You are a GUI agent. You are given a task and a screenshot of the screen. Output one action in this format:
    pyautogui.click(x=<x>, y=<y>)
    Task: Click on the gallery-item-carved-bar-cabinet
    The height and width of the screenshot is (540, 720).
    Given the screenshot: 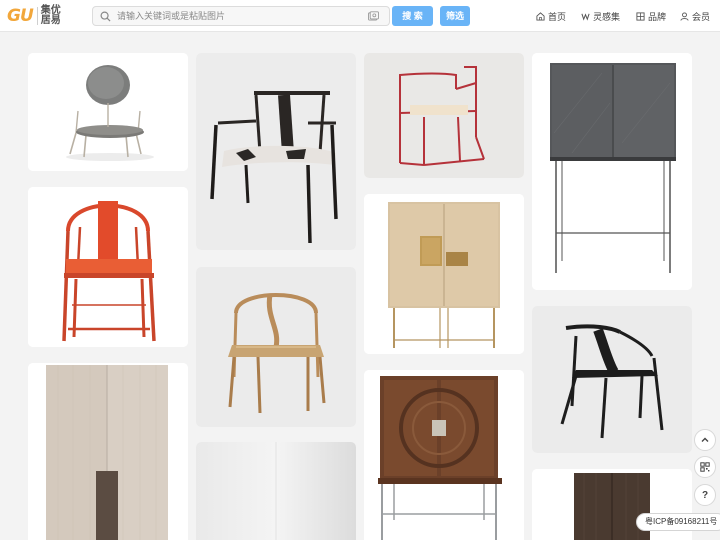 What is the action you would take?
    pyautogui.click(x=444, y=455)
    